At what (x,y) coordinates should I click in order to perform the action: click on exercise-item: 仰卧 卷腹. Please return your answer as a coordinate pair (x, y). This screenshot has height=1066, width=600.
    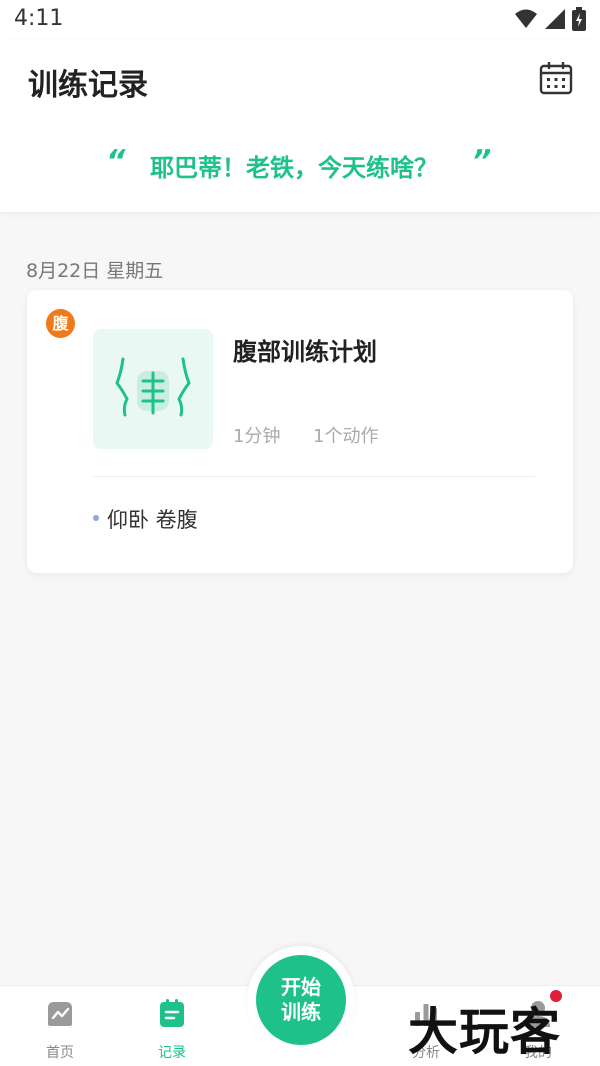
    Looking at the image, I should click on (145, 519).